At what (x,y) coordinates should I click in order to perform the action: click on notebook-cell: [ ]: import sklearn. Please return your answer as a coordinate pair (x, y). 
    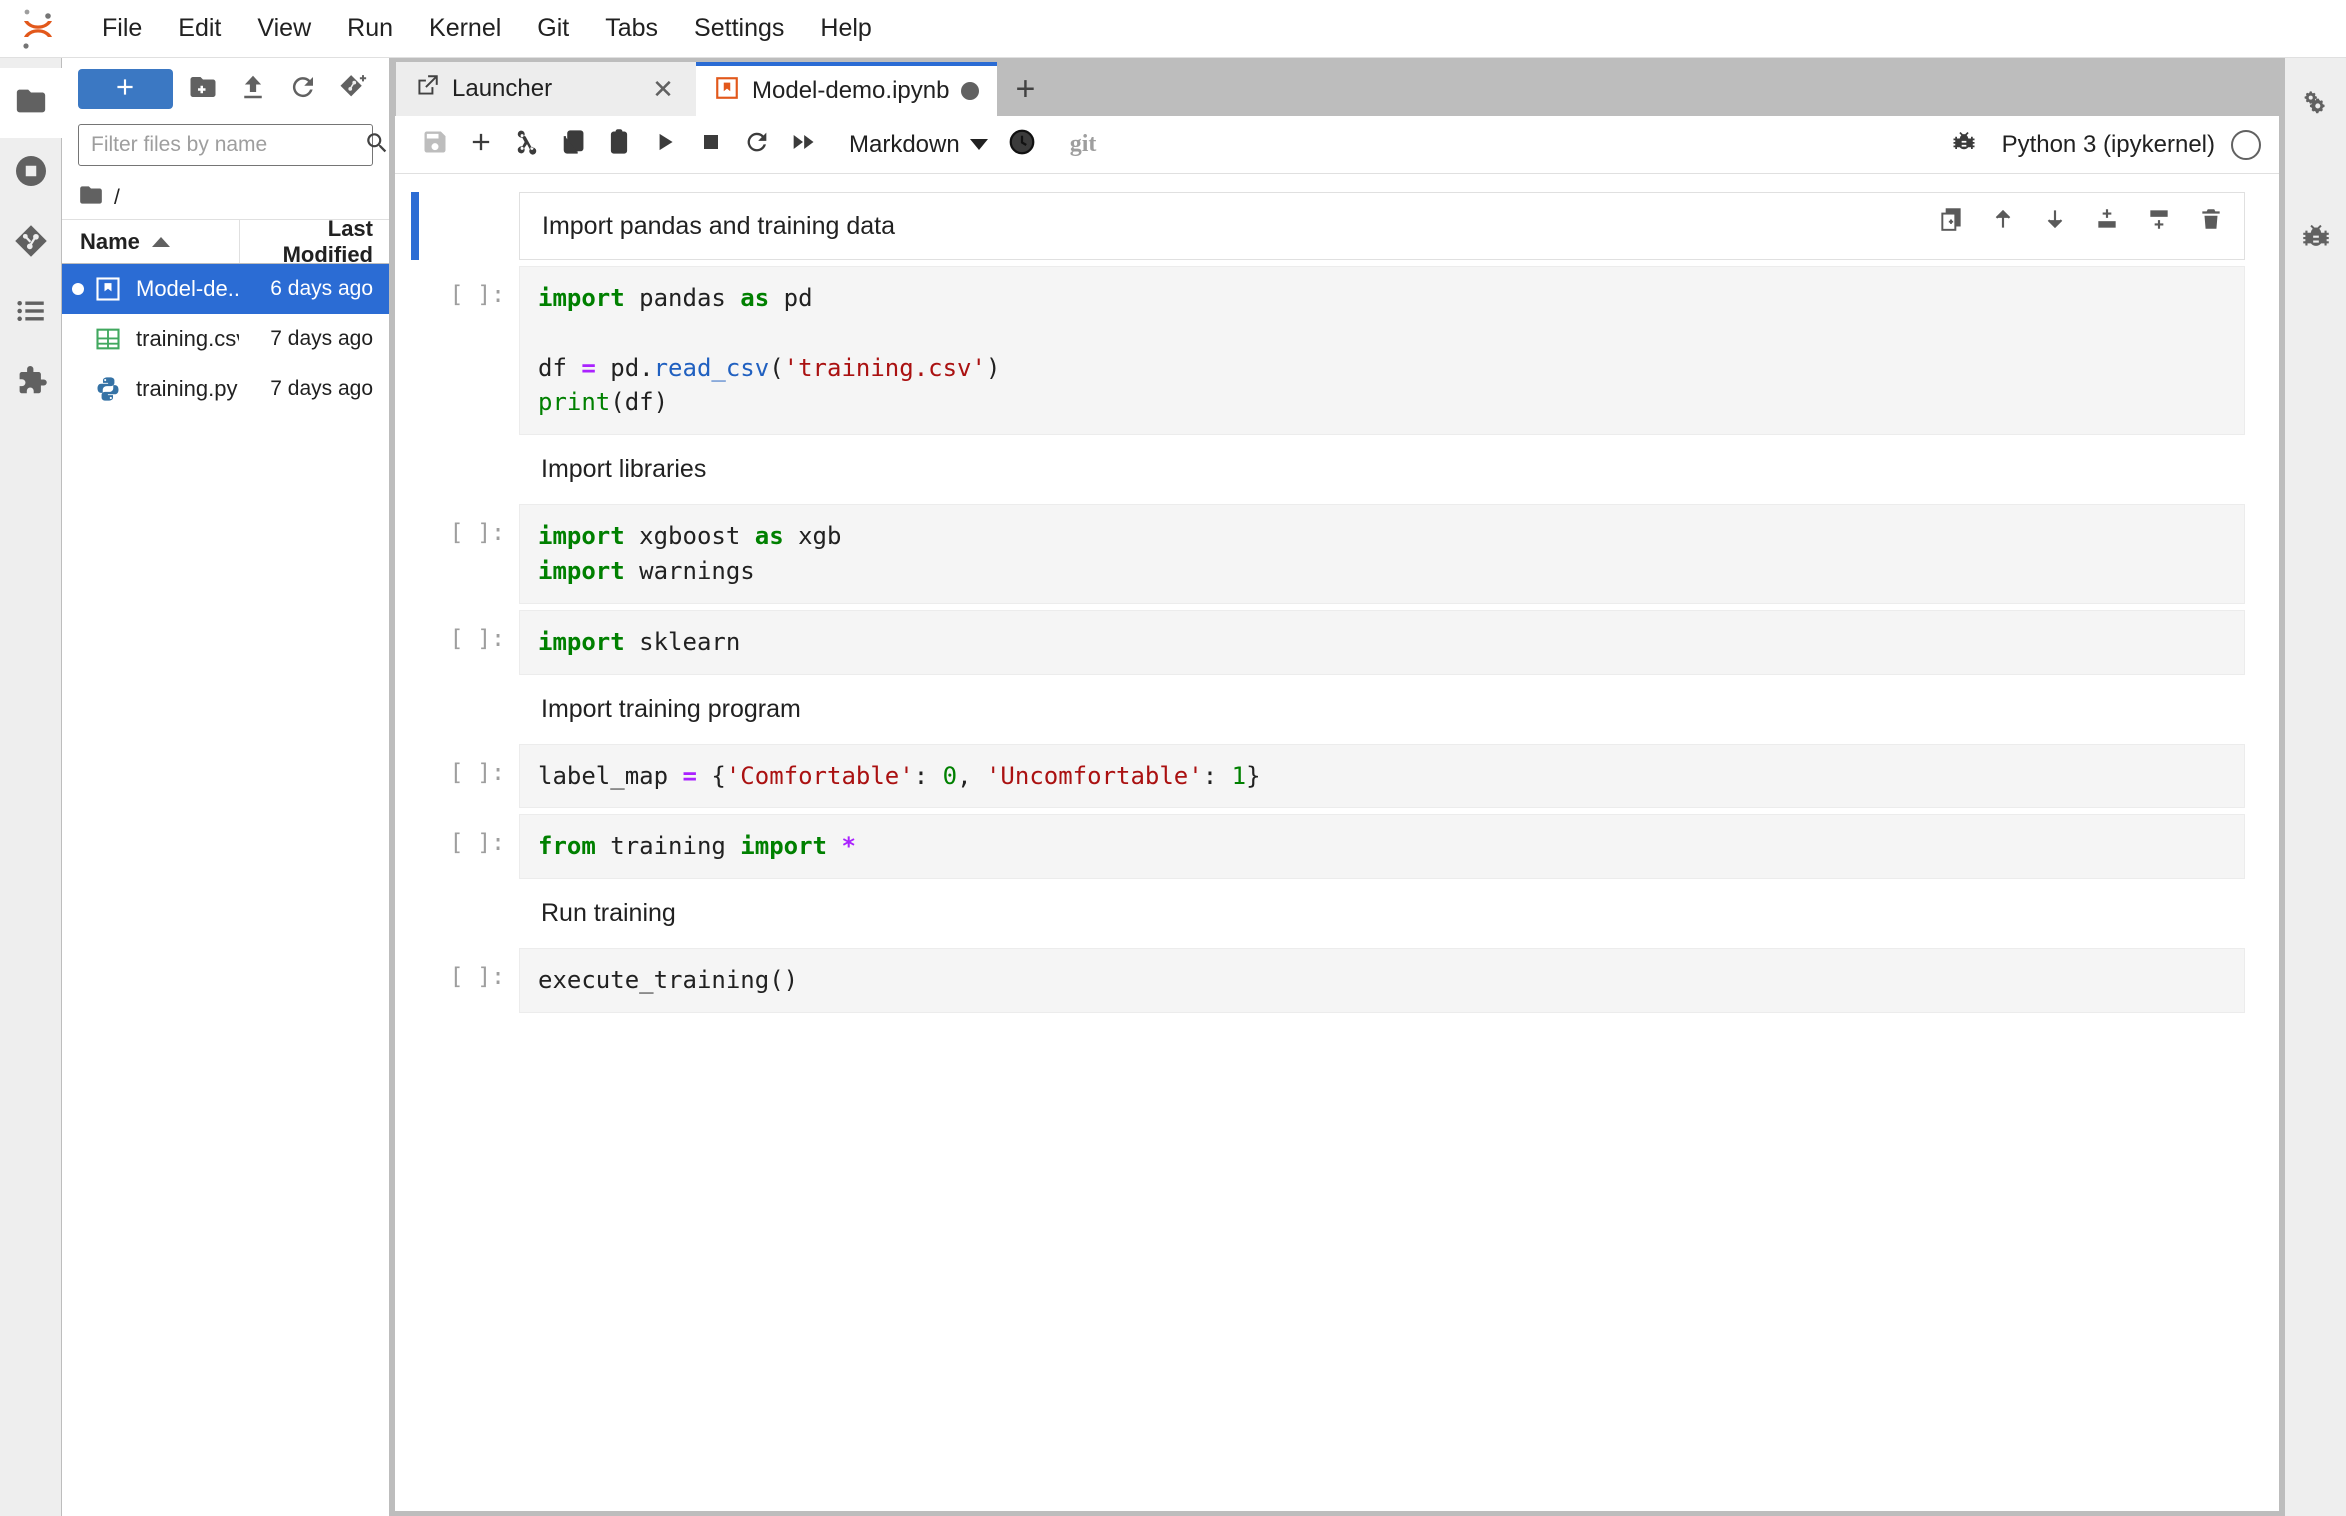
    Looking at the image, I should click on (1337, 642).